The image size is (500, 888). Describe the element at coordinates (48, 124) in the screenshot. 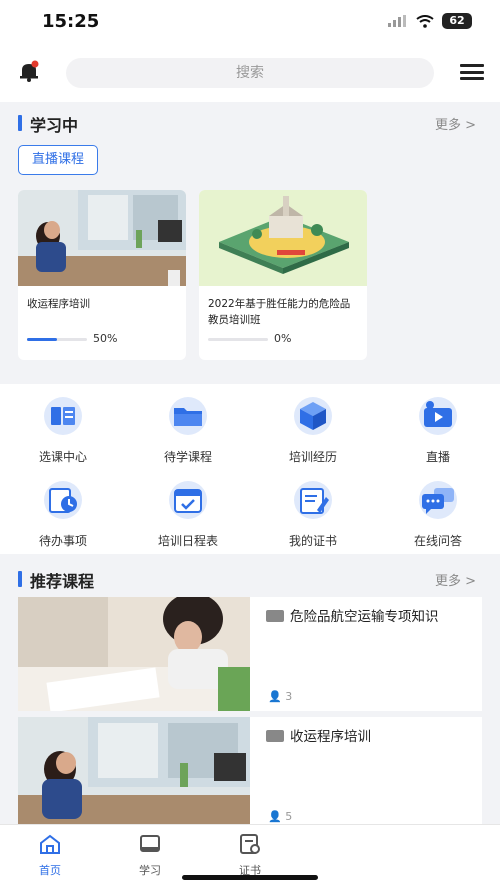

I see `learning-title: 学习中` at that location.